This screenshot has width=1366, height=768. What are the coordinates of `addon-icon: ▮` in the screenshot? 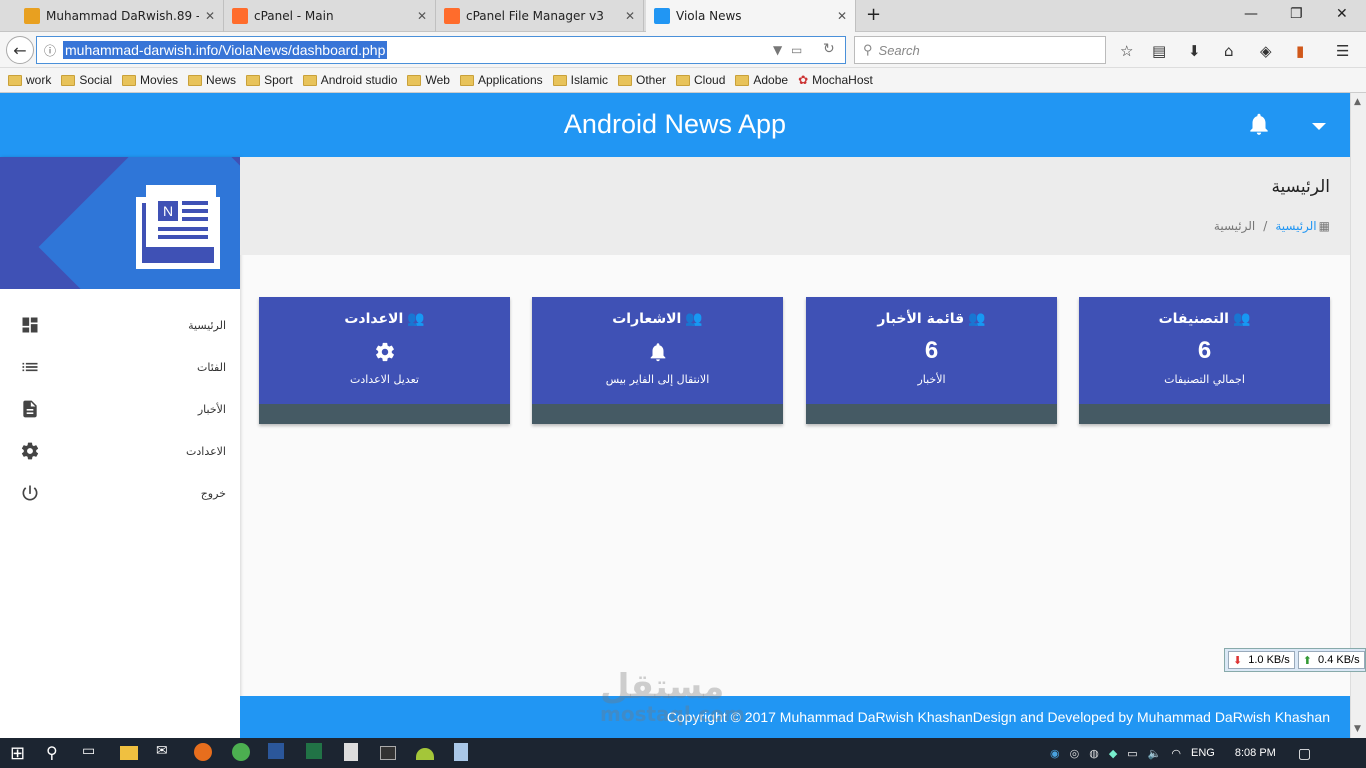 It's located at (1300, 51).